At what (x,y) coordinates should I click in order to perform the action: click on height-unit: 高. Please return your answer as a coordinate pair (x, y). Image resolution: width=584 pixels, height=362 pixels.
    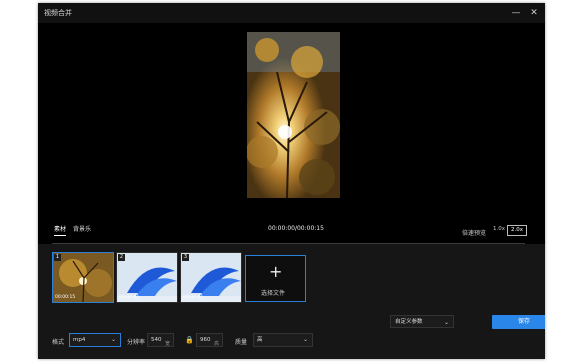
    Looking at the image, I should click on (216, 344).